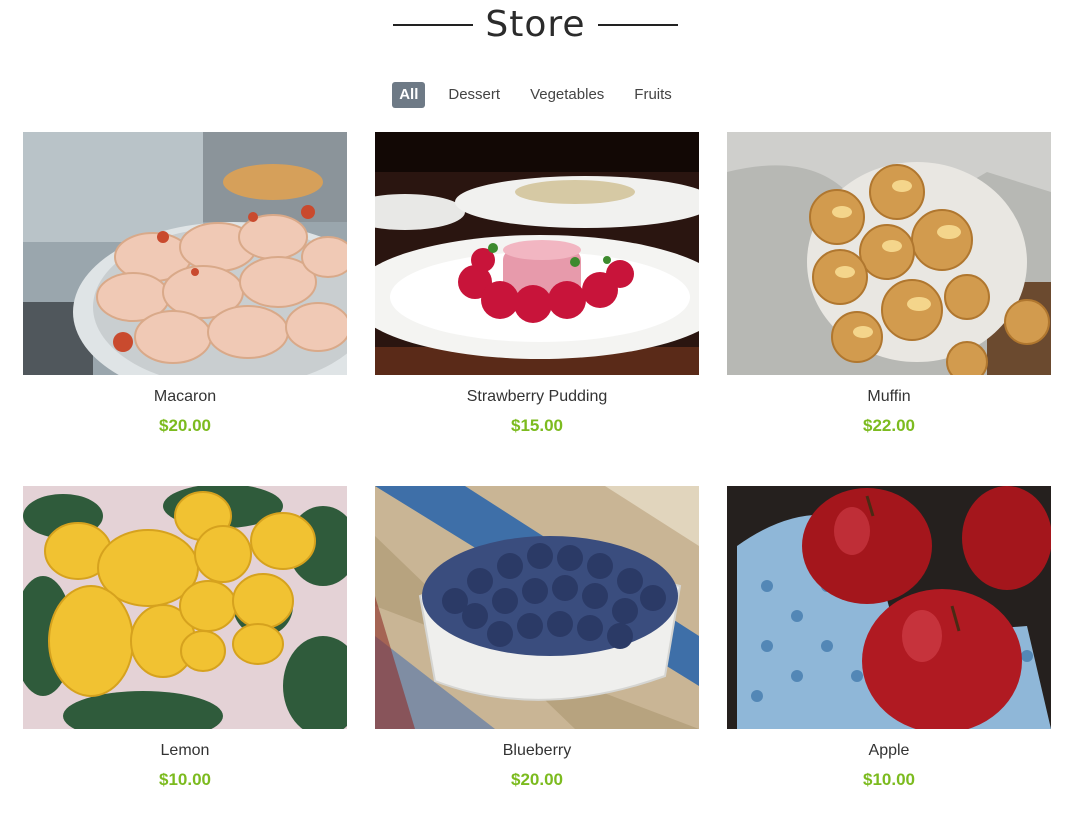 The width and height of the screenshot is (1071, 828). I want to click on macaron-photo, so click(185, 253).